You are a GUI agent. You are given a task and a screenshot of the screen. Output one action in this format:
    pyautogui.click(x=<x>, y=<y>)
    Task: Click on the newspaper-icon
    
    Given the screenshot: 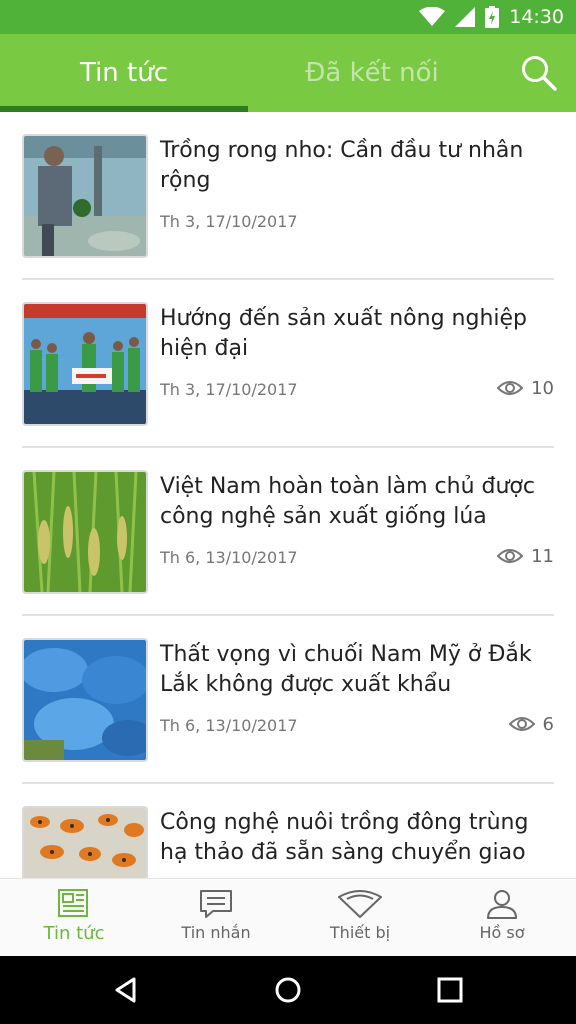 What is the action you would take?
    pyautogui.click(x=73, y=903)
    